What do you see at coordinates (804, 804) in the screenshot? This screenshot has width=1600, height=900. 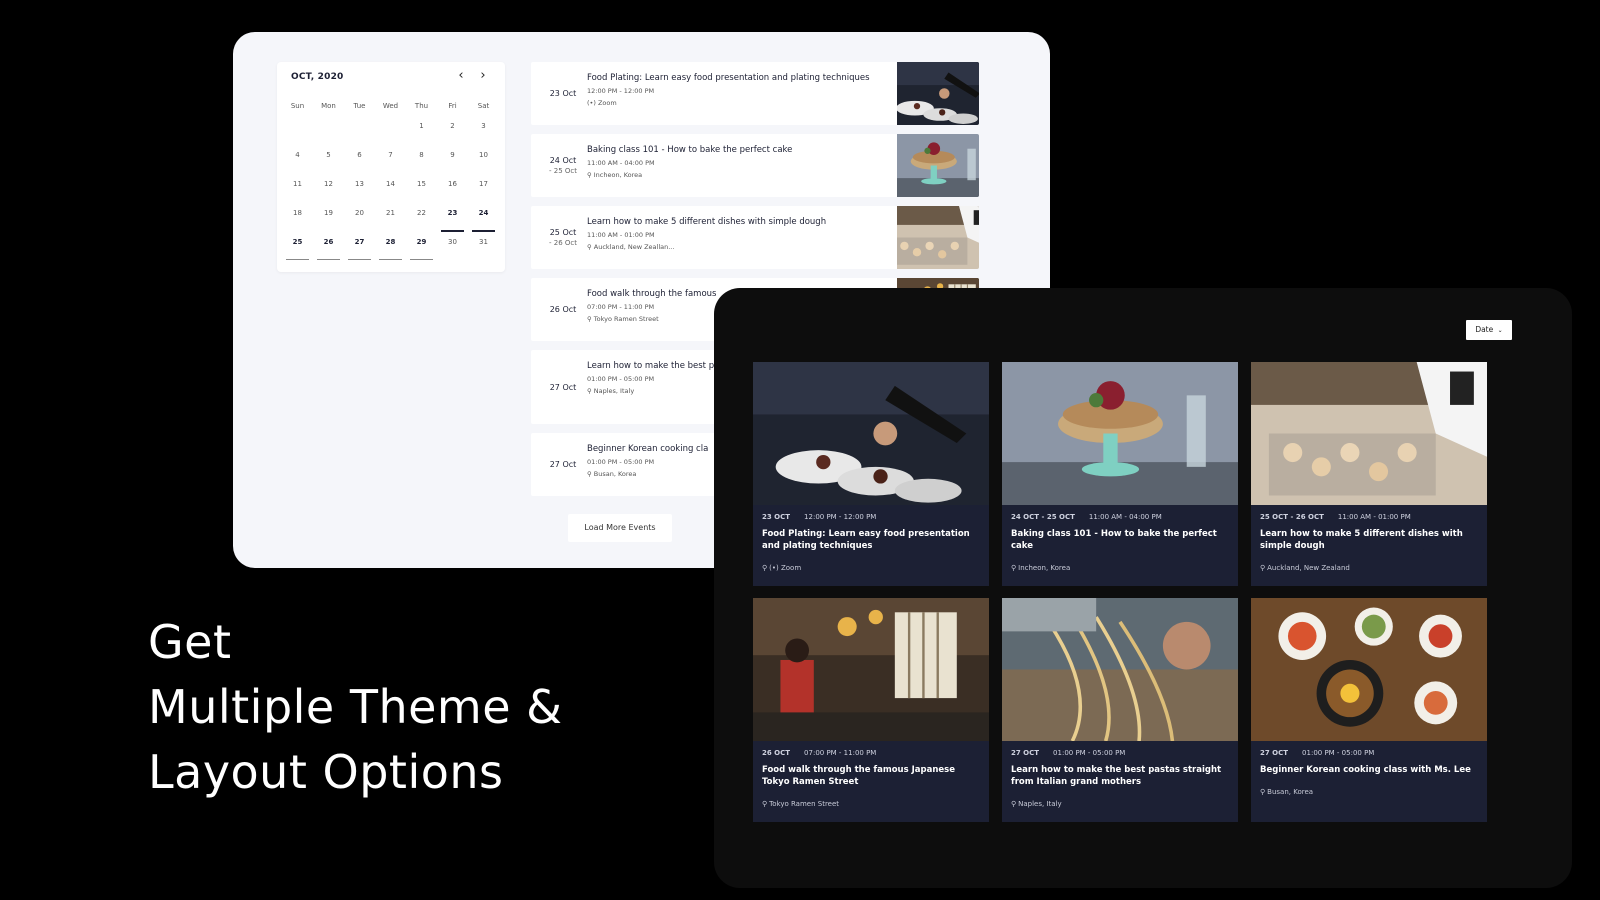 I see `event-card-location-label: Tokyo Ramen Street` at bounding box center [804, 804].